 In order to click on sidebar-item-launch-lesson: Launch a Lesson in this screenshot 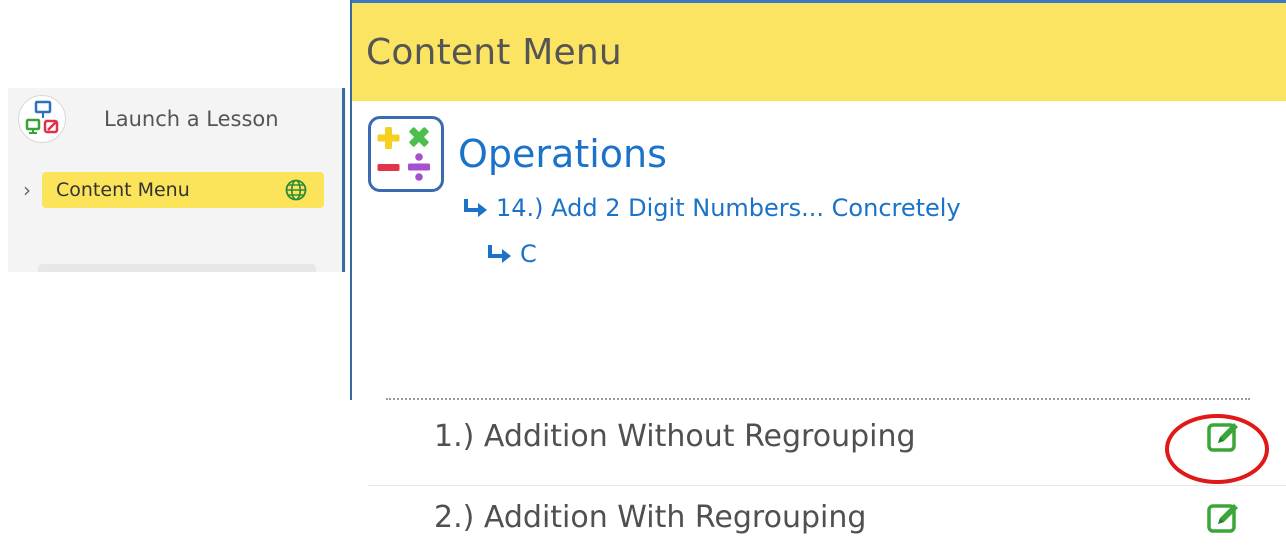, I will do `click(148, 119)`.